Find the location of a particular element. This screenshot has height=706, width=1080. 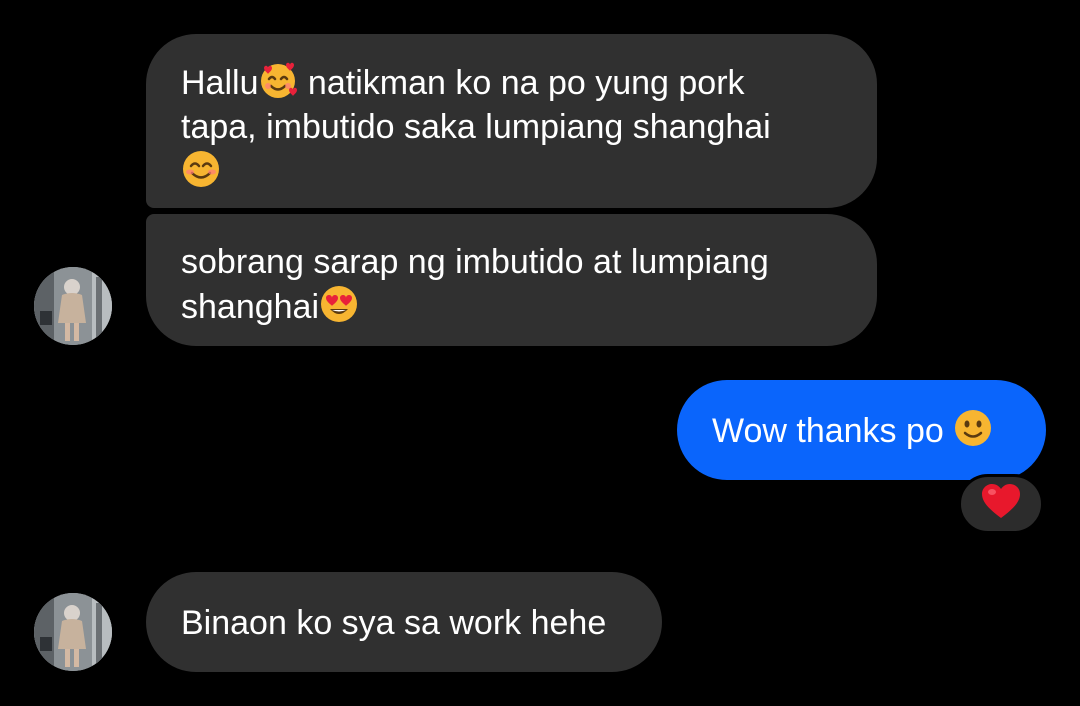

message-line: sobrang sarap ng imbutido at lumpiang is located at coordinates (512, 262).